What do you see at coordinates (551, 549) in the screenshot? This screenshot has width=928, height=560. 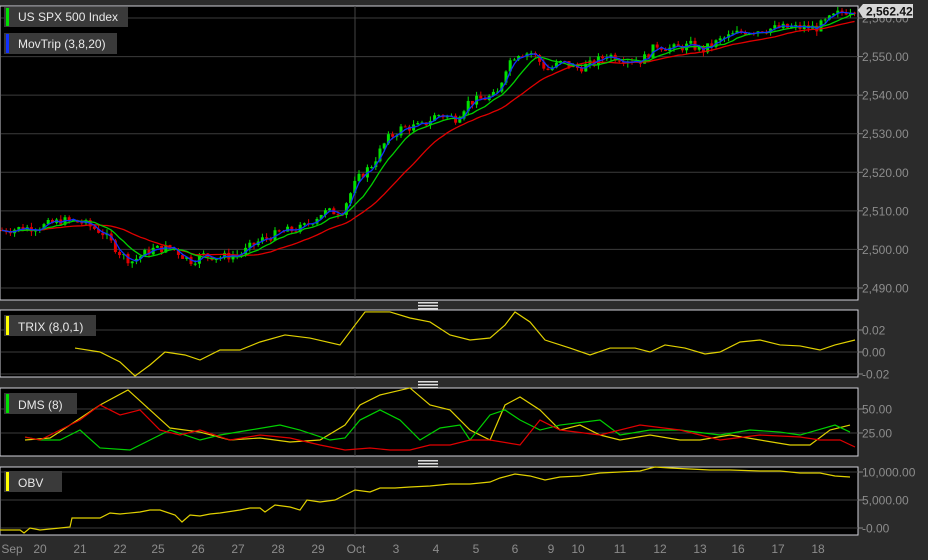 I see `x-tick-label: 9` at bounding box center [551, 549].